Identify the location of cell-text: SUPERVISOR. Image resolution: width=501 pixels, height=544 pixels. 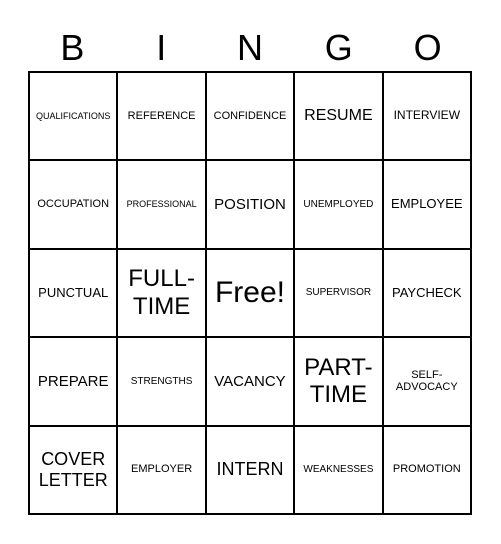
(338, 293).